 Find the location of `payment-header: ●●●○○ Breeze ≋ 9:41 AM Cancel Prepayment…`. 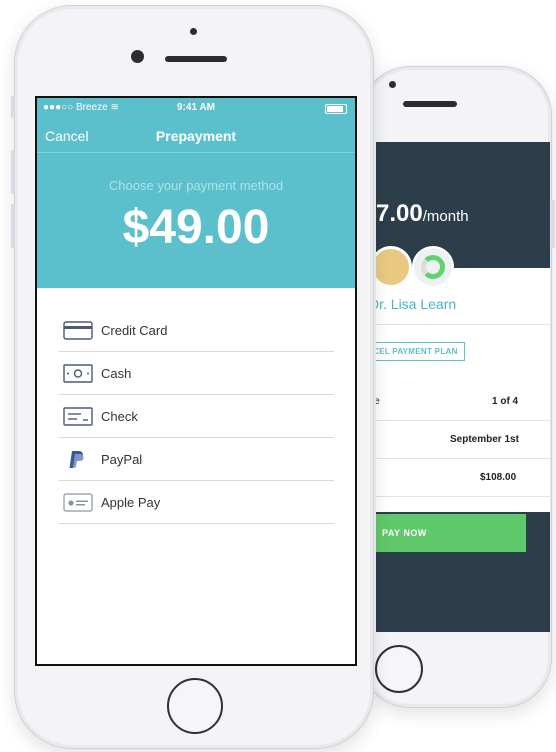

payment-header: ●●●○○ Breeze ≋ 9:41 AM Cancel Prepayment… is located at coordinates (196, 193).